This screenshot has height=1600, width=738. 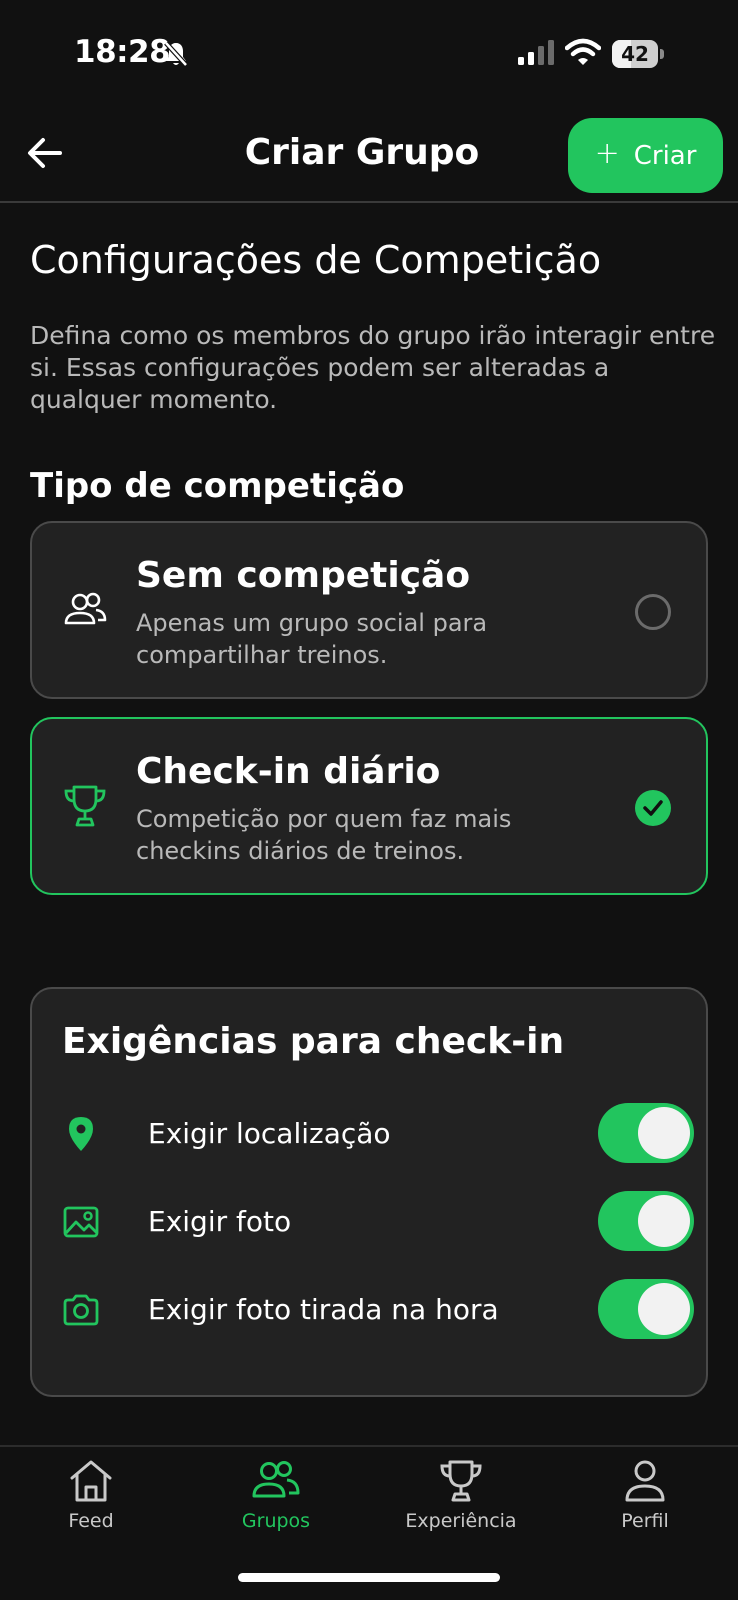 What do you see at coordinates (91, 1521) in the screenshot?
I see `tab-label: Feed` at bounding box center [91, 1521].